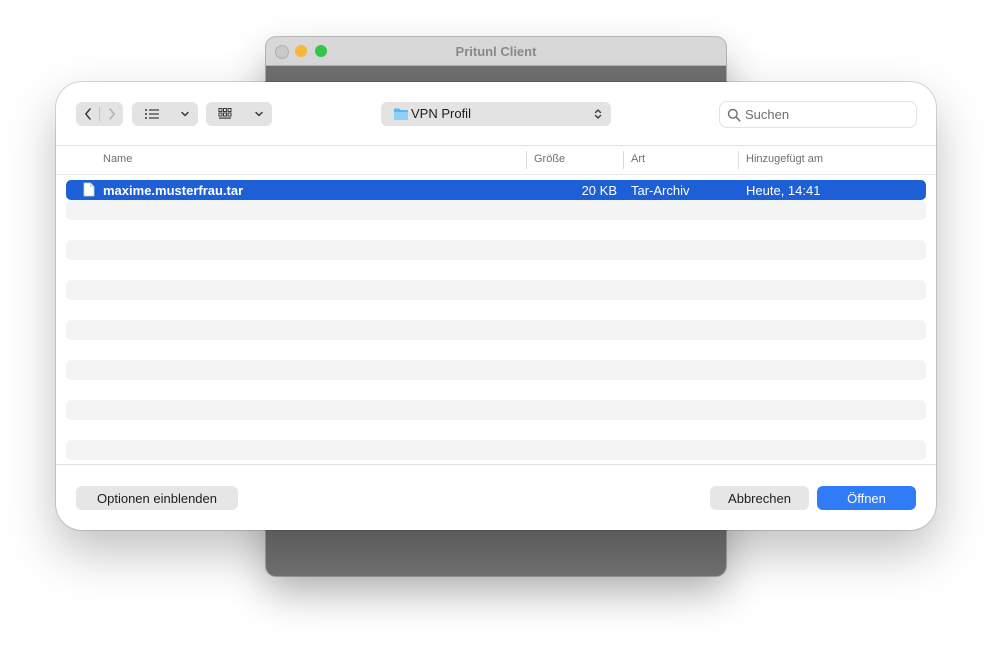 This screenshot has width=992, height=649. Describe the element at coordinates (165, 114) in the screenshot. I see `list-view-button` at that location.